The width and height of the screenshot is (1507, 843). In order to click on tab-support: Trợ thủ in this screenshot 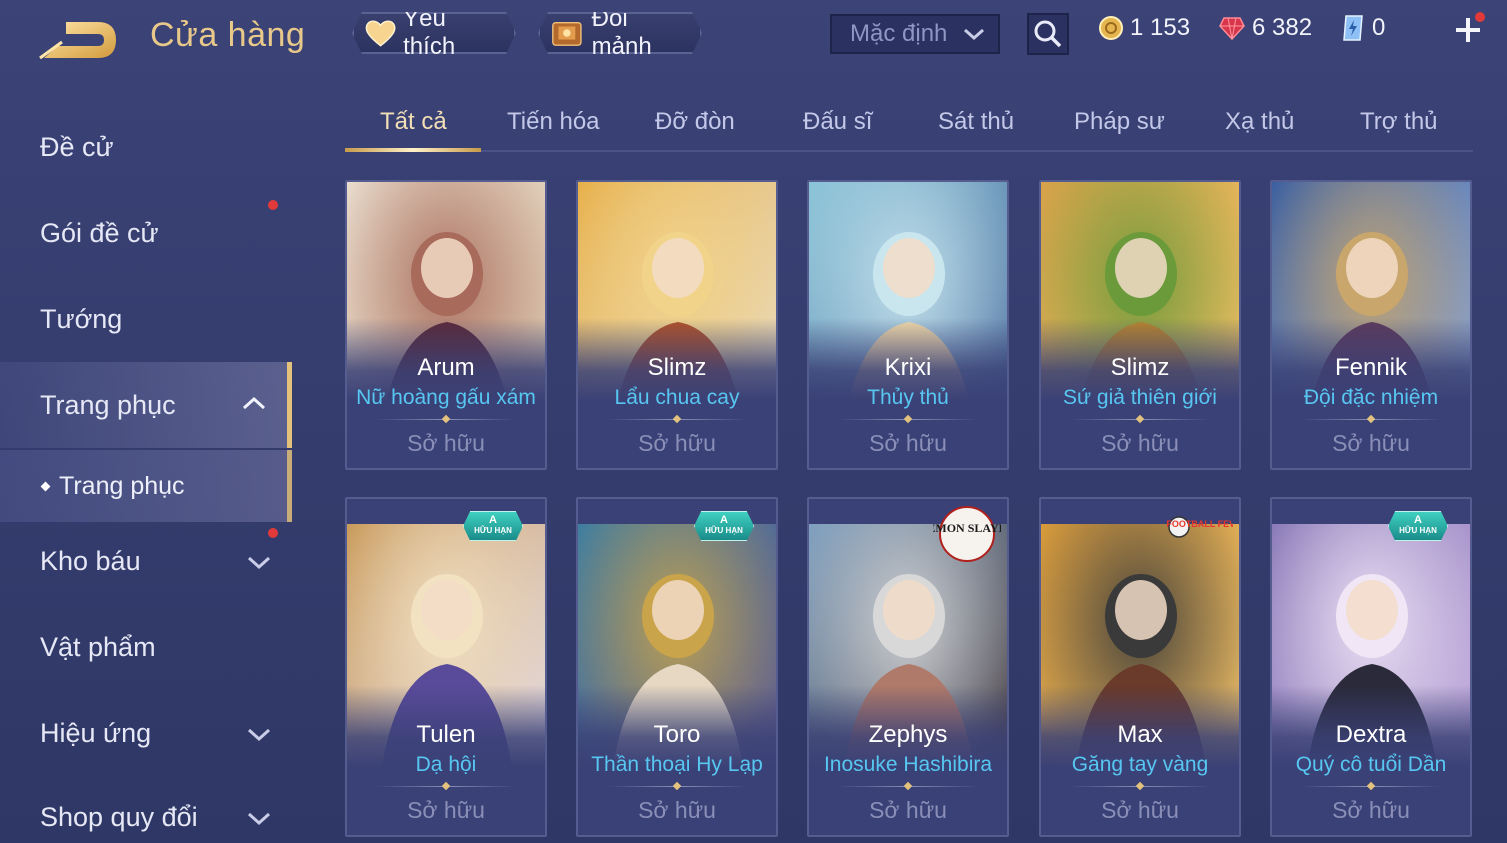, I will do `click(1399, 122)`.